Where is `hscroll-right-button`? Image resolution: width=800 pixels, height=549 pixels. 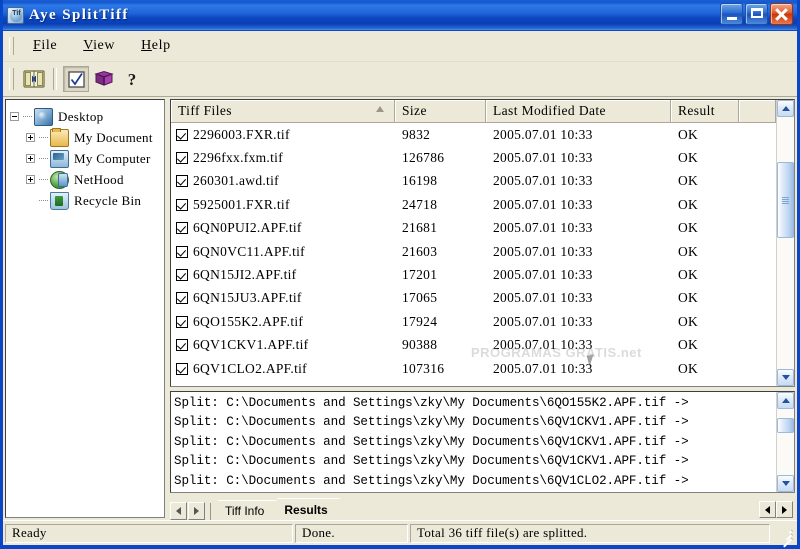
hscroll-right-button is located at coordinates (784, 509).